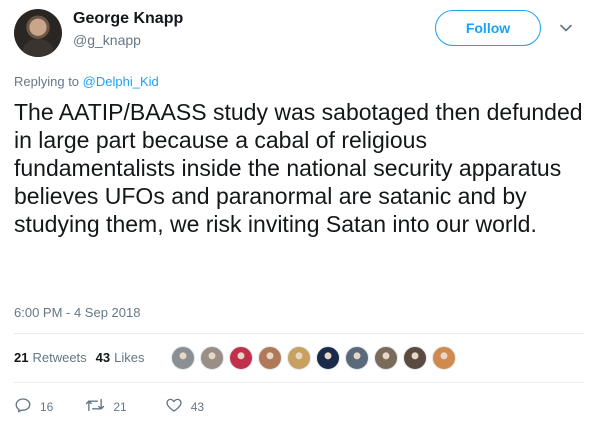 This screenshot has width=598, height=421. I want to click on timestamp: 6:00 PM - 4 Sep 2018, so click(77, 312).